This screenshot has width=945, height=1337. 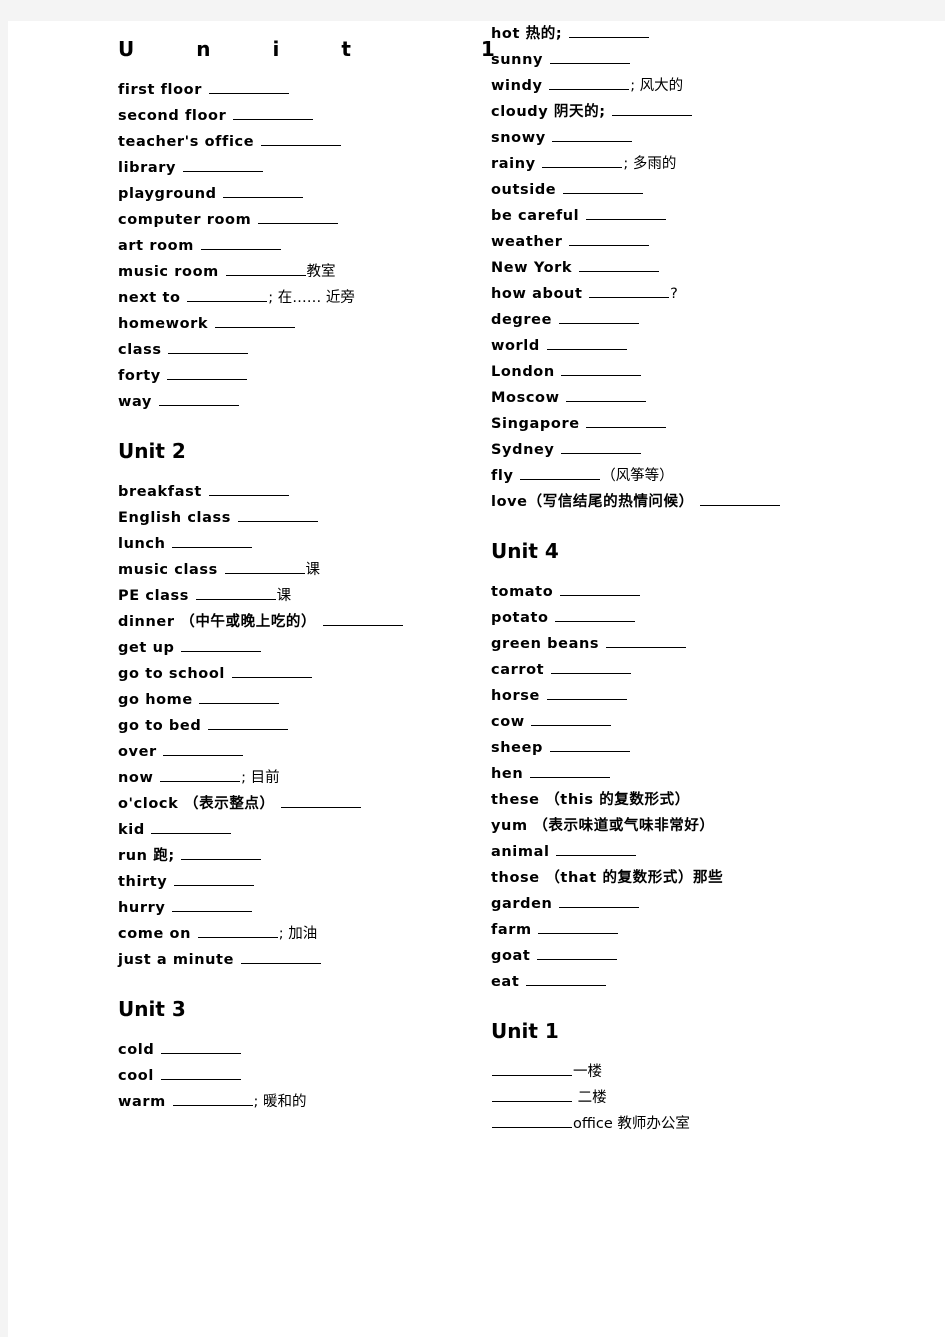 I want to click on vocabulary-entry: computer room, so click(x=328, y=220).